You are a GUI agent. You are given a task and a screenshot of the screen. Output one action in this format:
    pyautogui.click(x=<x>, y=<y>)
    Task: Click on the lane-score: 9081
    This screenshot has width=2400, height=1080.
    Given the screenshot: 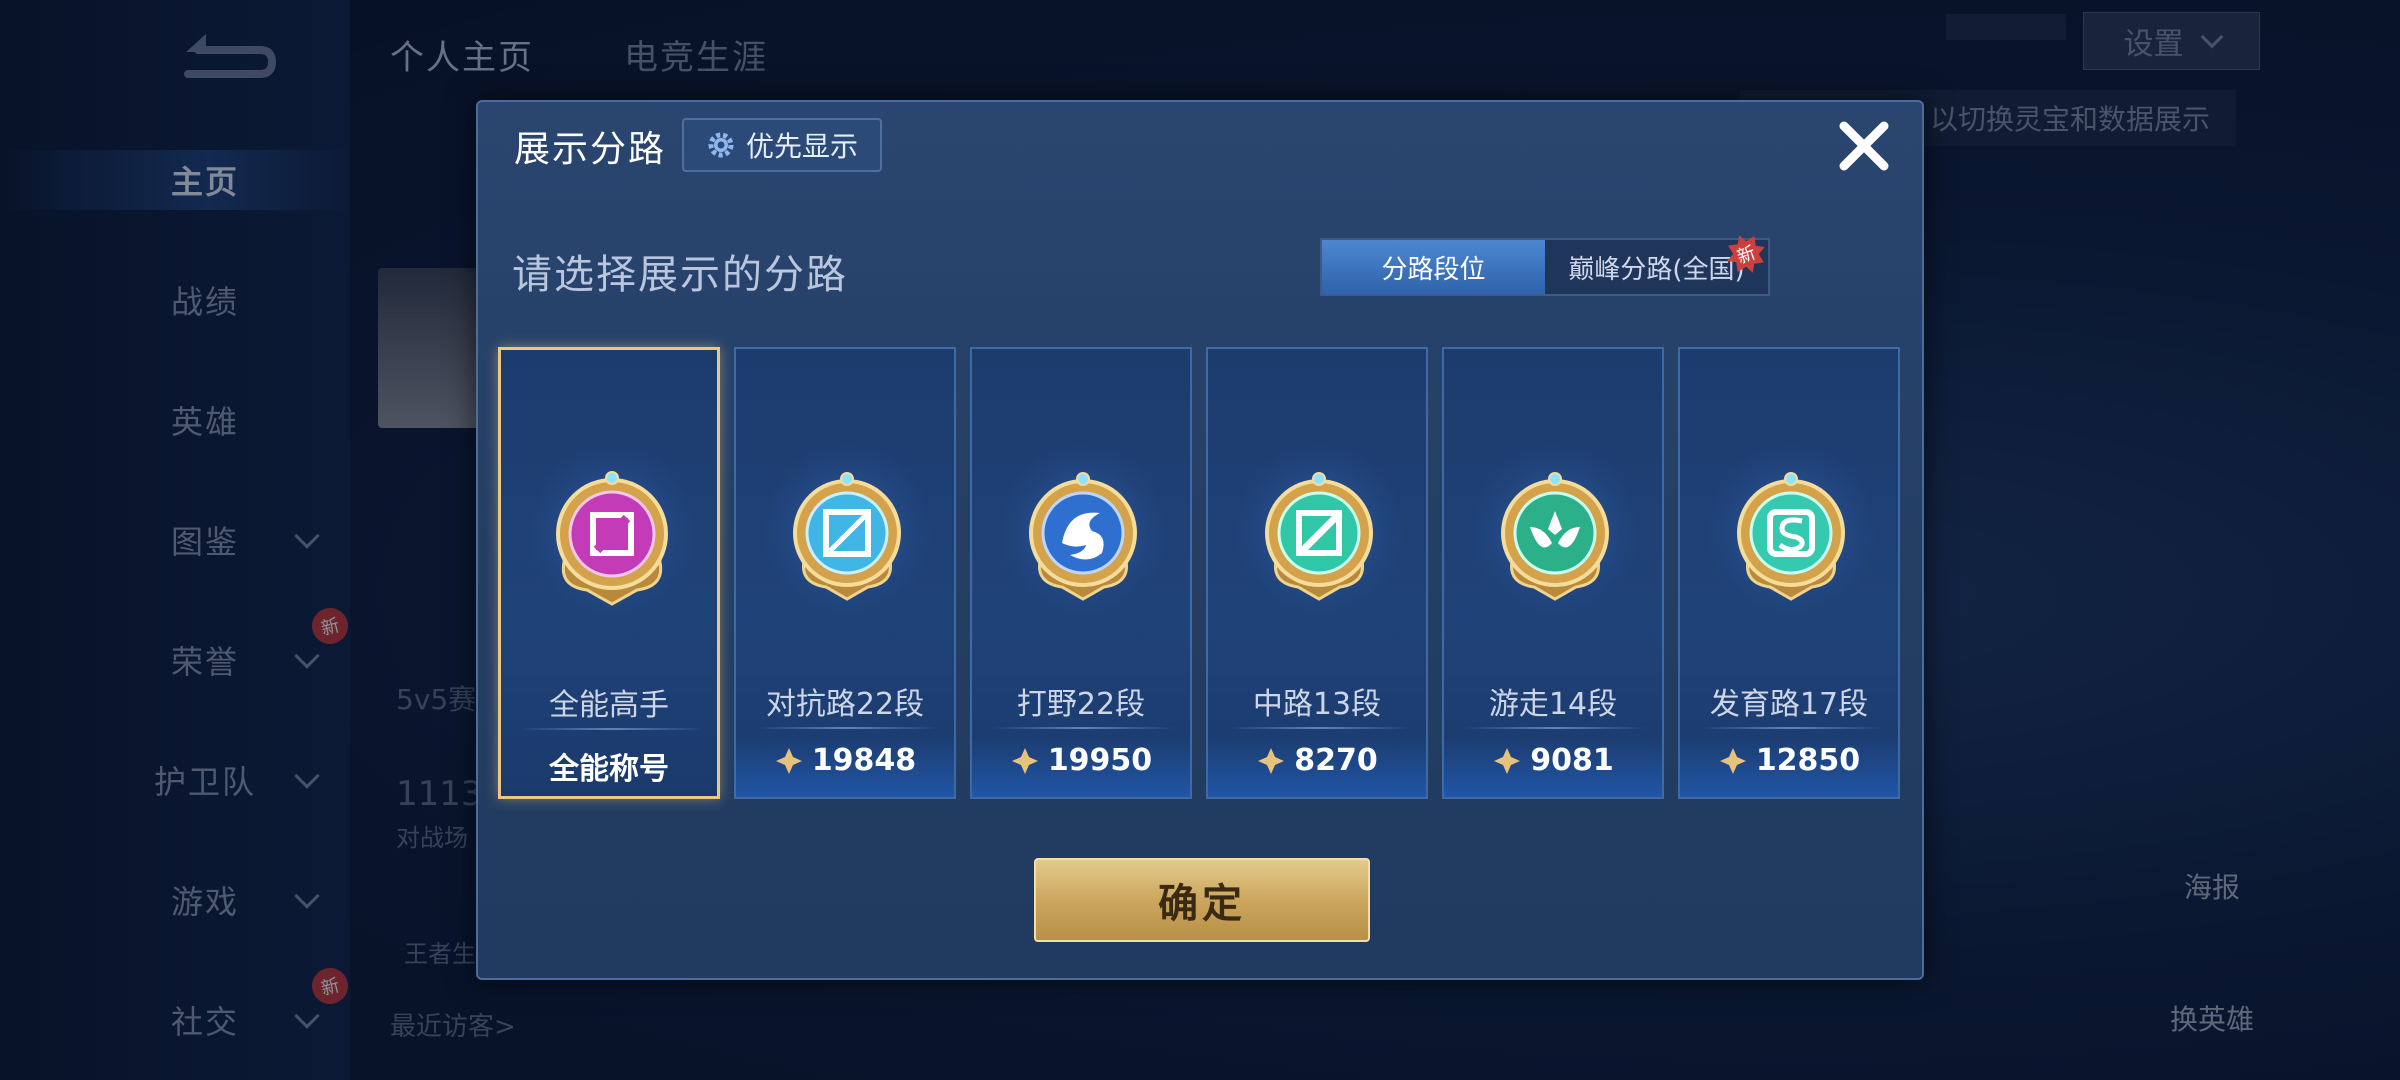 What is the action you would take?
    pyautogui.click(x=1553, y=760)
    